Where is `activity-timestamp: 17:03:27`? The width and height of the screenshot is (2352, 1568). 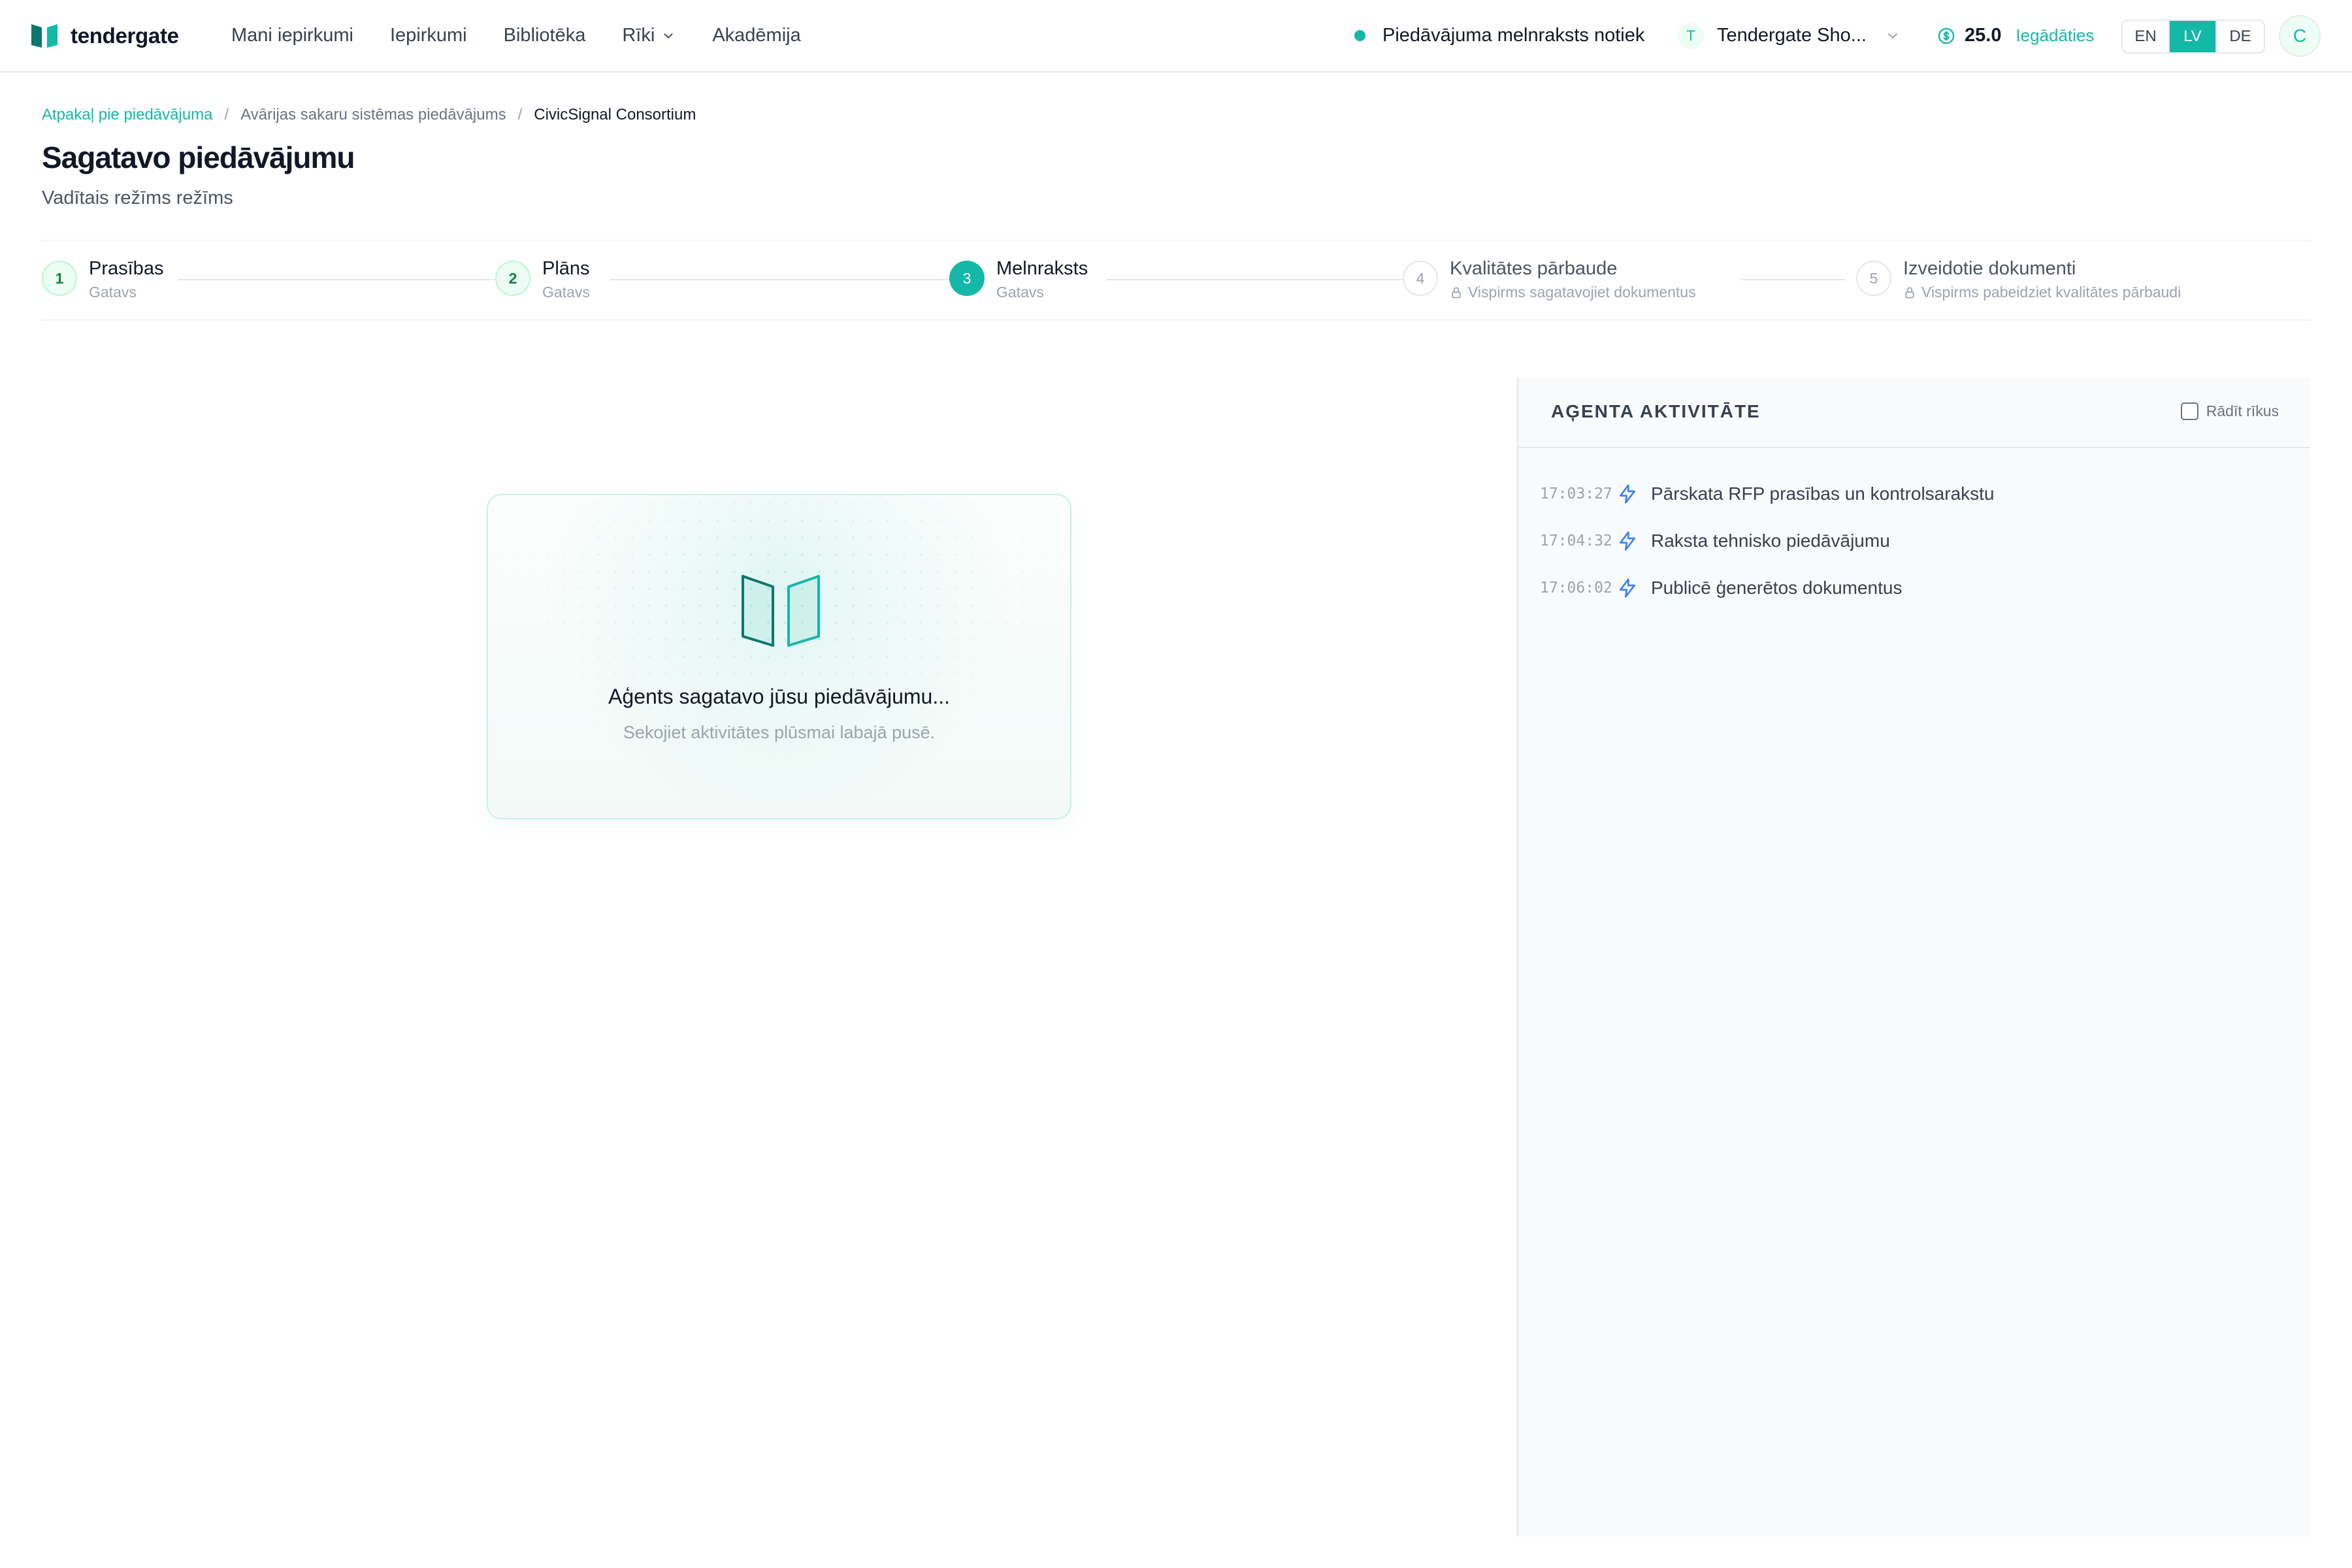 activity-timestamp: 17:03:27 is located at coordinates (1576, 493).